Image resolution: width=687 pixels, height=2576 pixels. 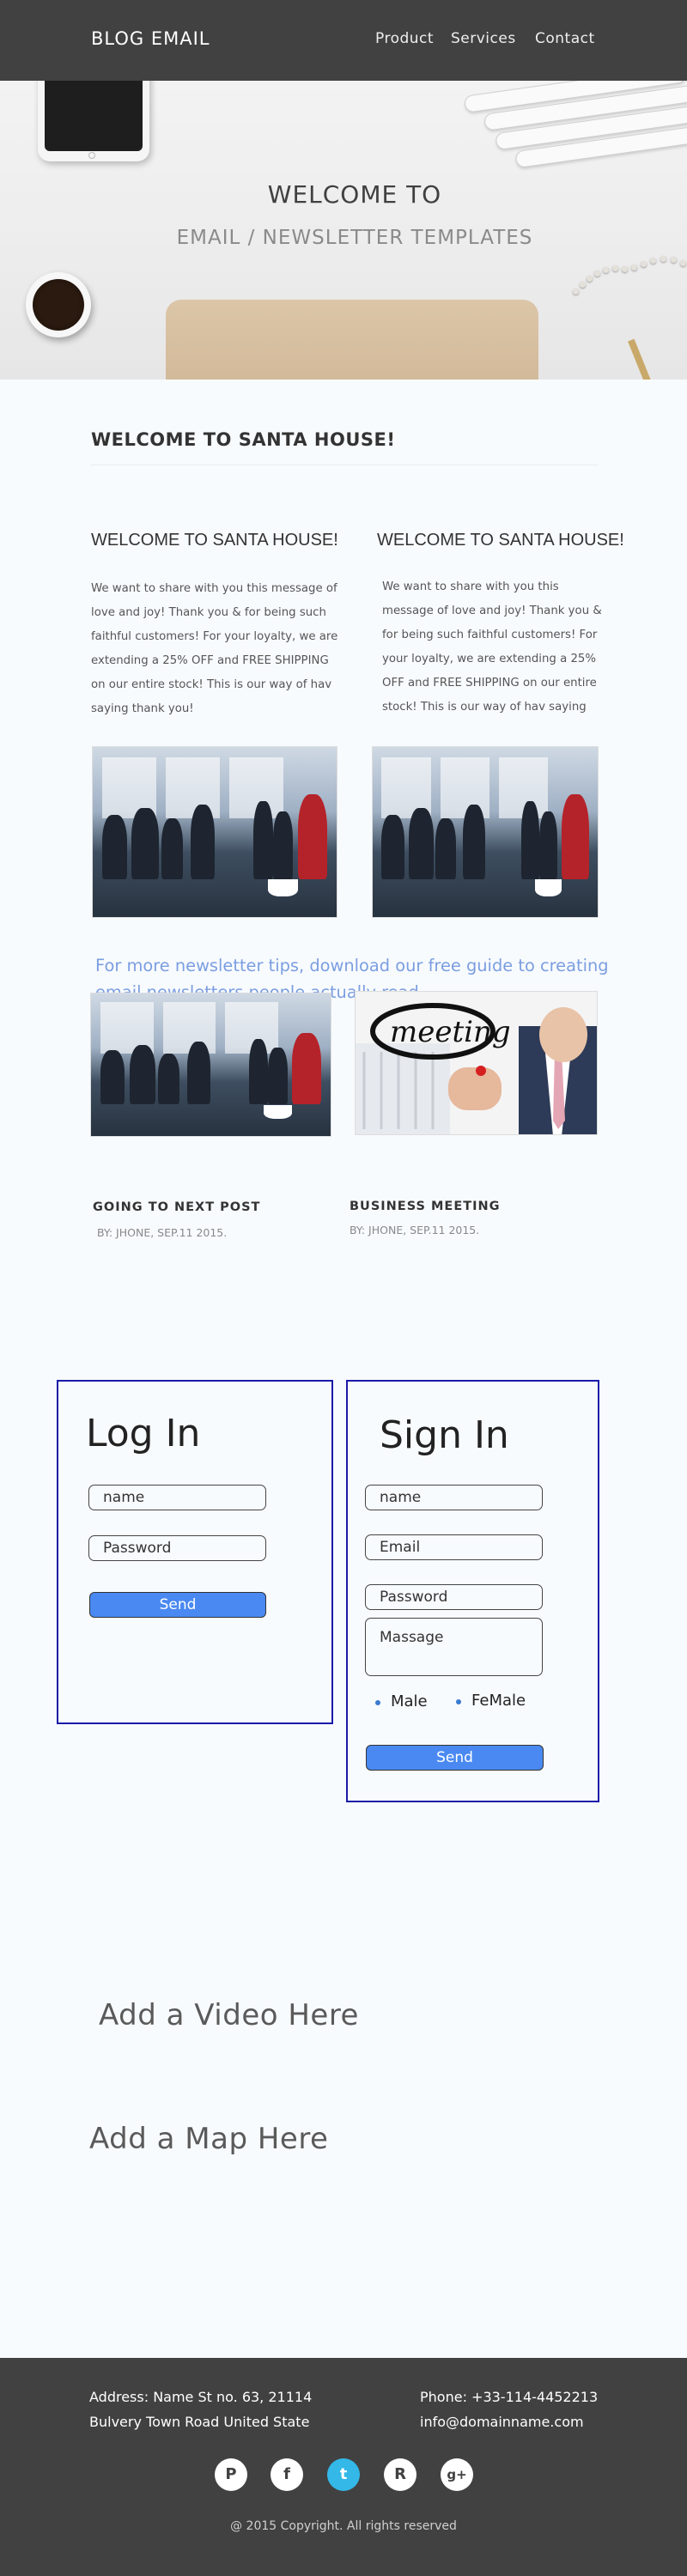 What do you see at coordinates (354, 194) in the screenshot?
I see `hero-title: WELCOME TO` at bounding box center [354, 194].